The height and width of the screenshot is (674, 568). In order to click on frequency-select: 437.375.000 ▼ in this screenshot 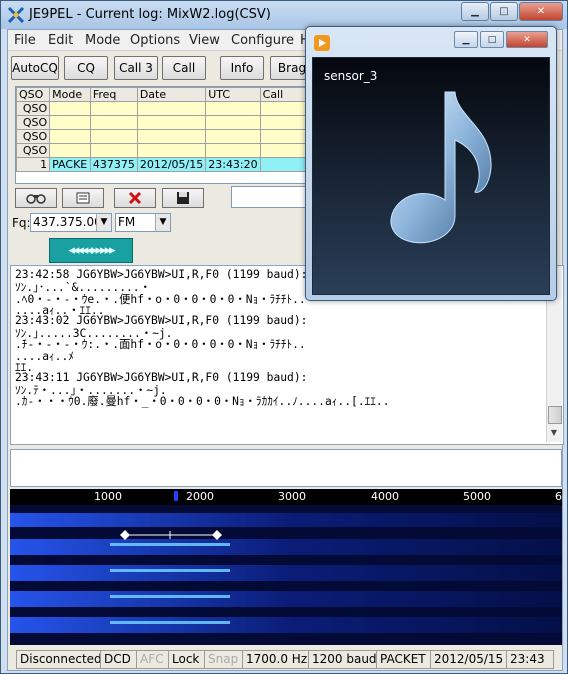, I will do `click(71, 222)`.